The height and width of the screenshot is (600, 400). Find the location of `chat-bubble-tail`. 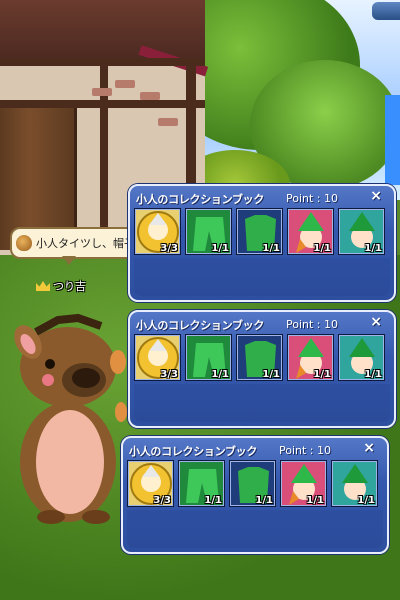

chat-bubble-tail is located at coordinates (69, 260).